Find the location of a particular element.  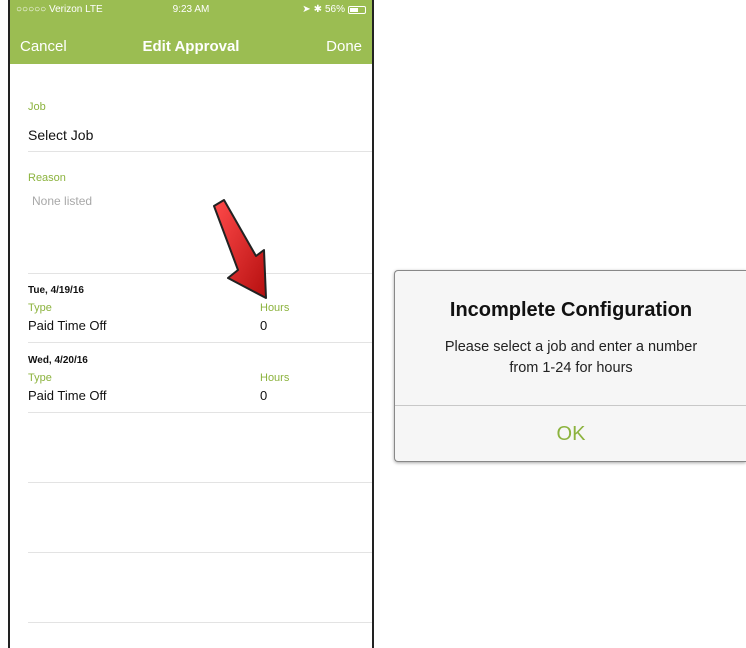

reason-field: None listed is located at coordinates (62, 201).